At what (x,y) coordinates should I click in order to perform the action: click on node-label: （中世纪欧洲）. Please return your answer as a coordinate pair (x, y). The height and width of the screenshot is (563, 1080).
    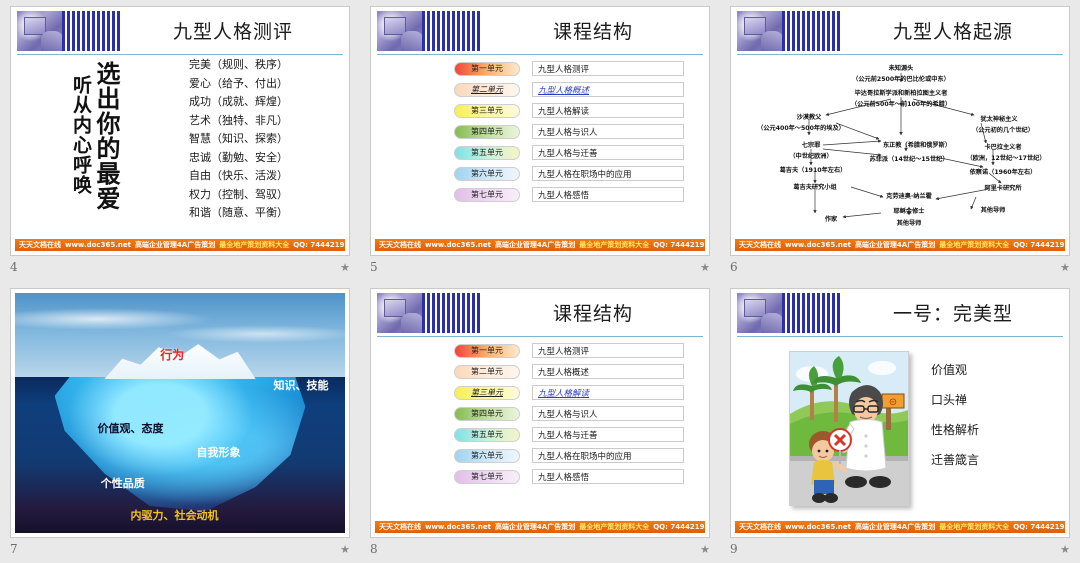
    Looking at the image, I should click on (810, 156).